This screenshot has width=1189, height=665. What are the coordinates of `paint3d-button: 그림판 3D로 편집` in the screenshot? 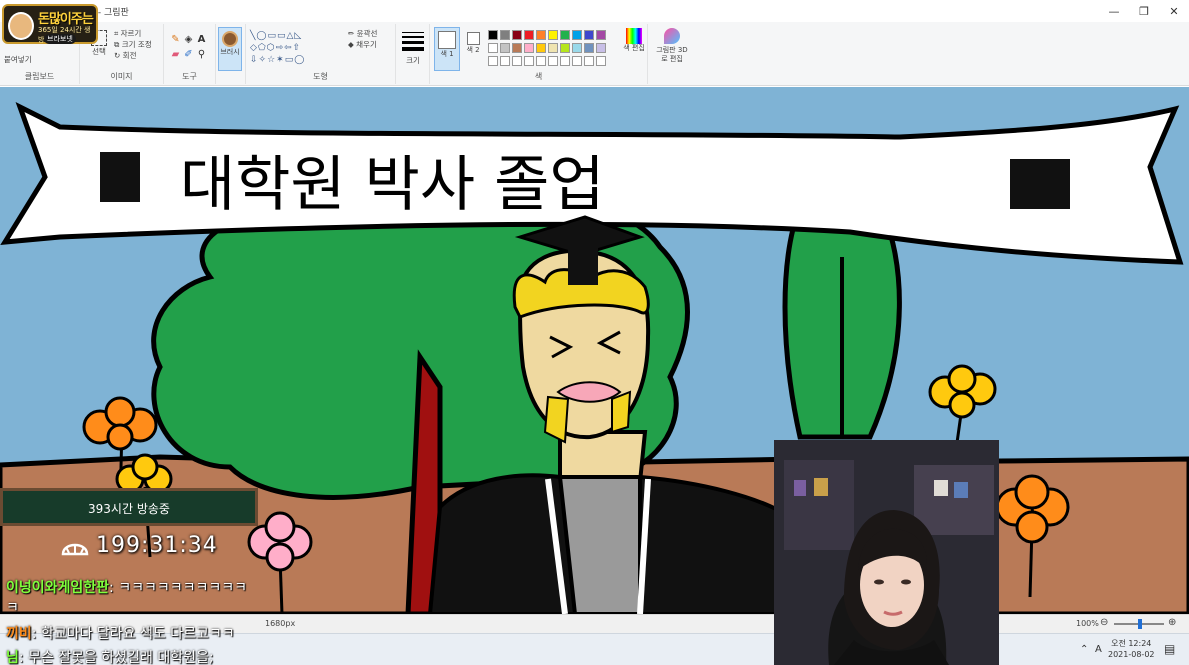 It's located at (672, 46).